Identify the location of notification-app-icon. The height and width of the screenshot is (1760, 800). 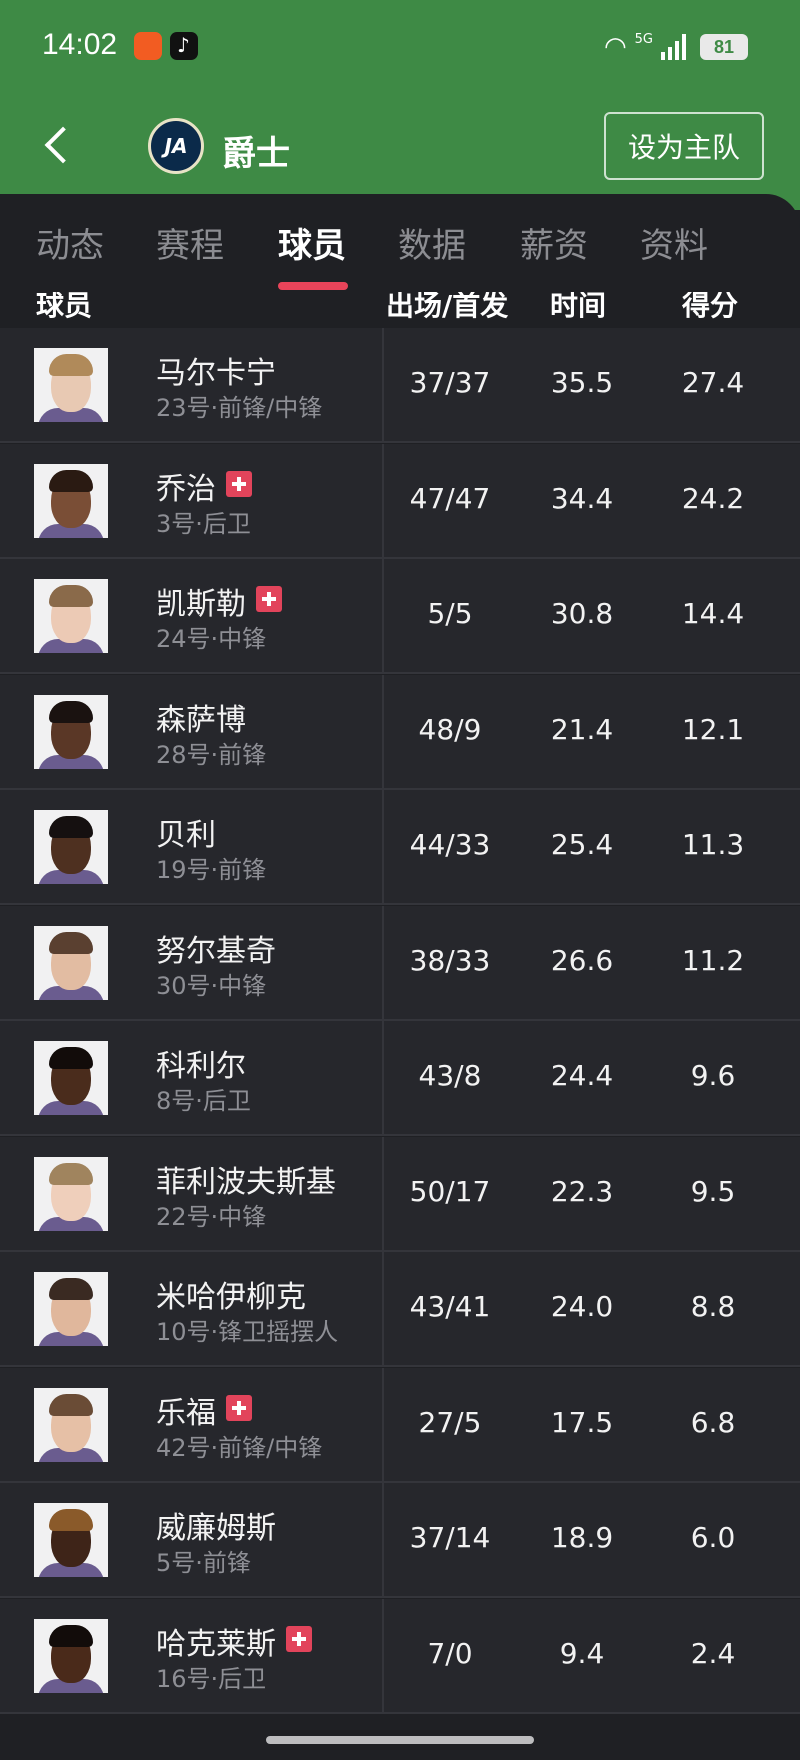
(148, 46).